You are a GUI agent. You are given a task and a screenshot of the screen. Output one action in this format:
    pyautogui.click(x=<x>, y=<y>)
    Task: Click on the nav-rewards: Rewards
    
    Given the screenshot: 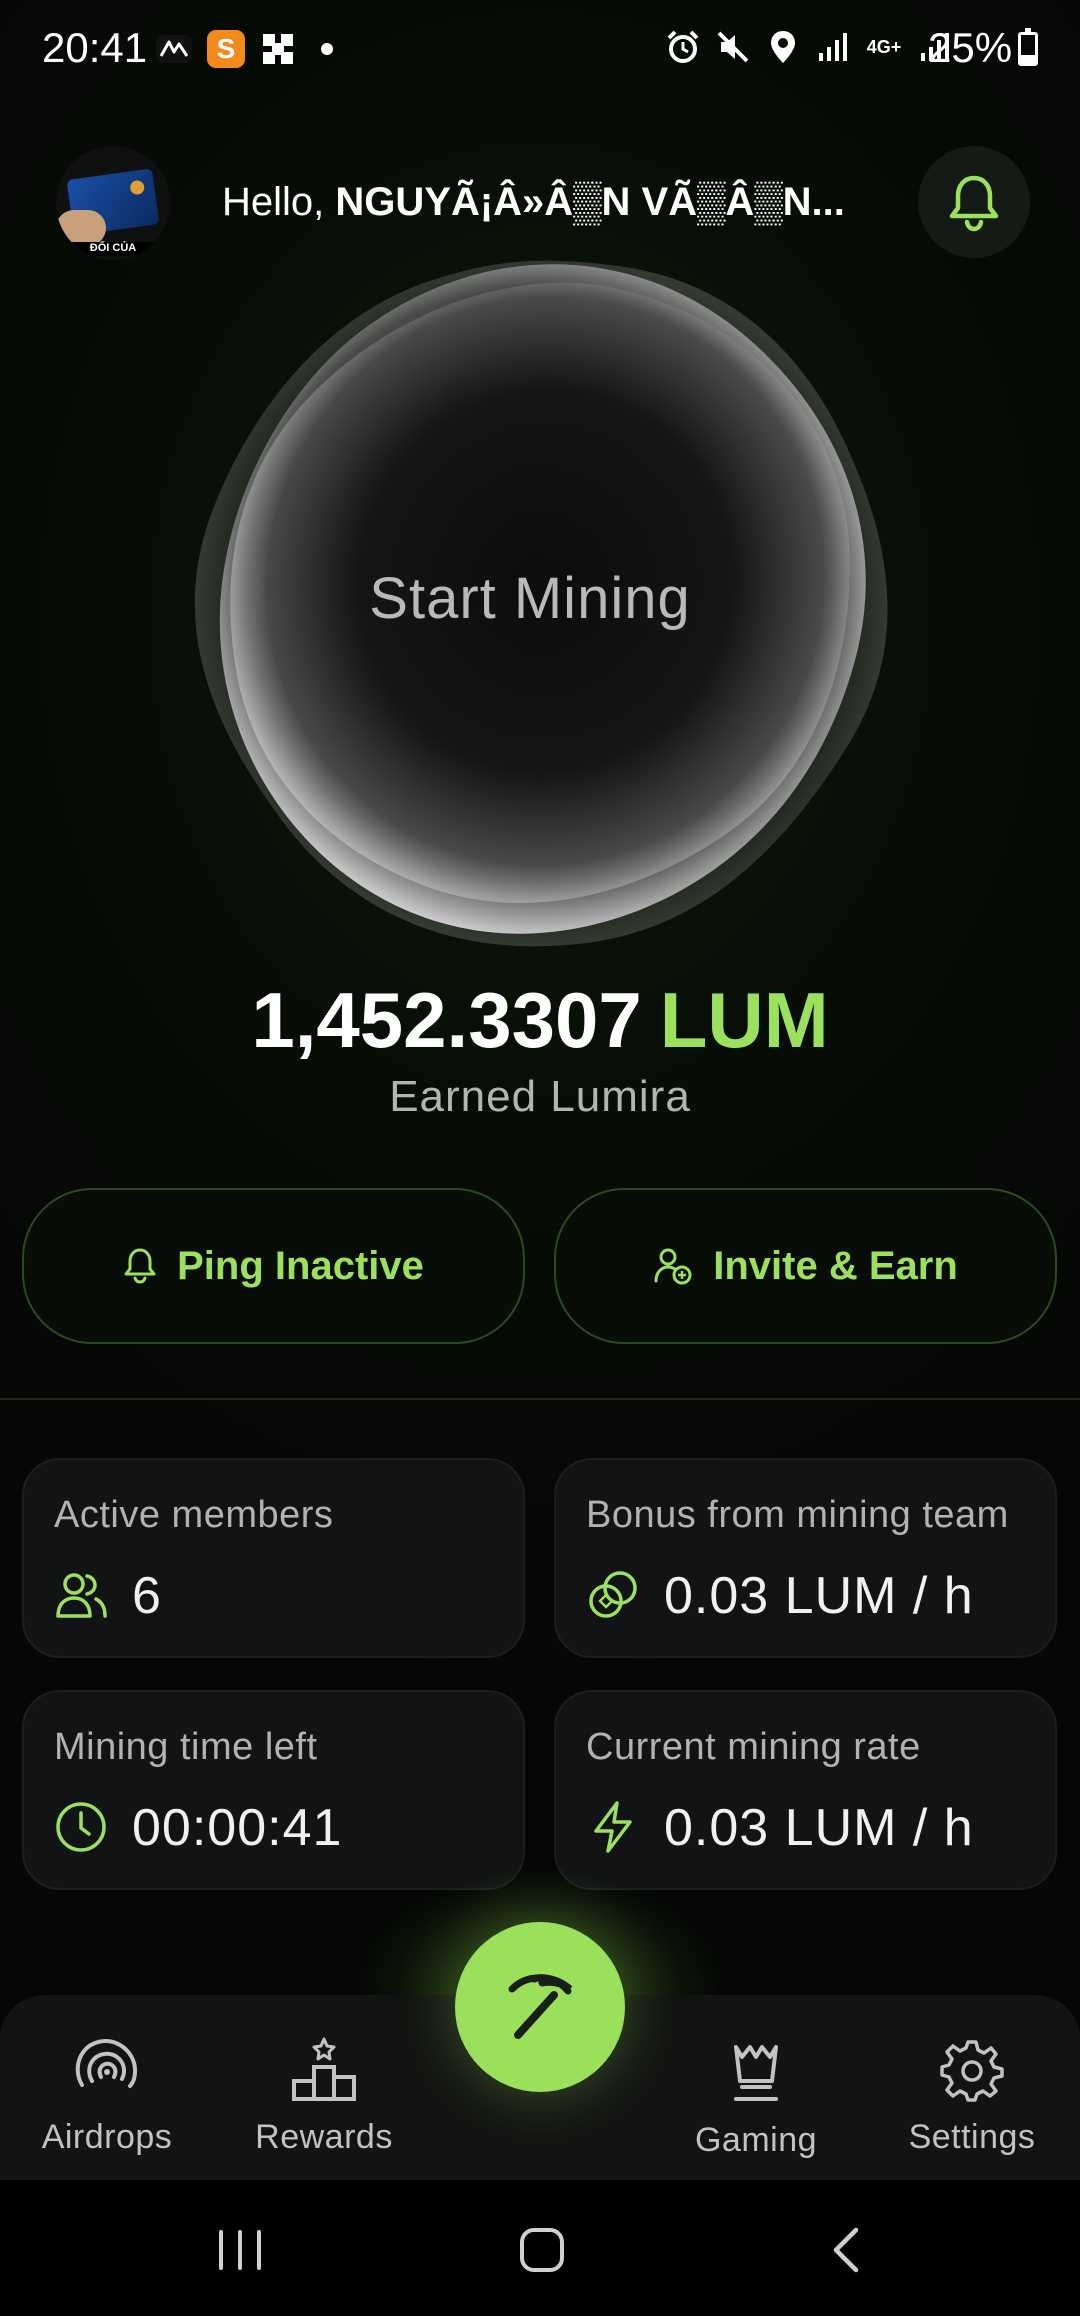 What is the action you would take?
    pyautogui.click(x=324, y=2093)
    